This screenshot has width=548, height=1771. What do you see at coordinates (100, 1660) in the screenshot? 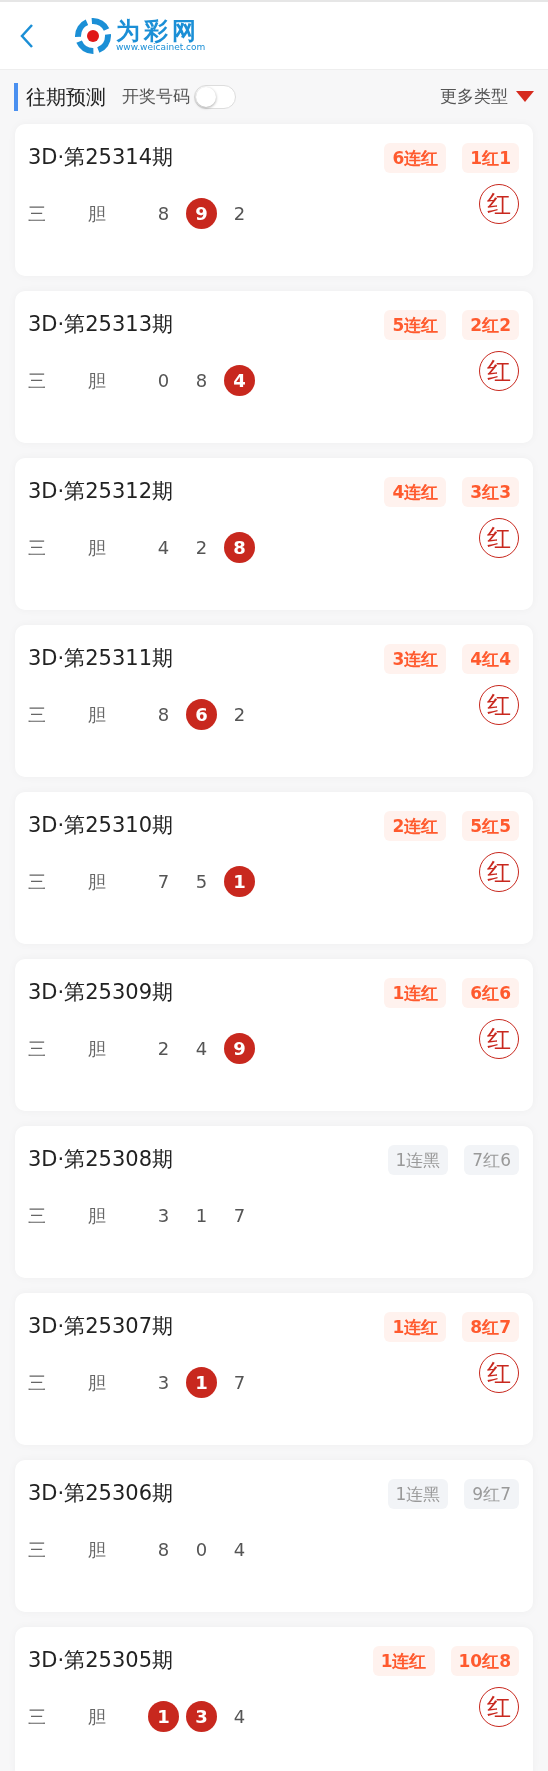
I see `issue-title: 3D·第25305期` at bounding box center [100, 1660].